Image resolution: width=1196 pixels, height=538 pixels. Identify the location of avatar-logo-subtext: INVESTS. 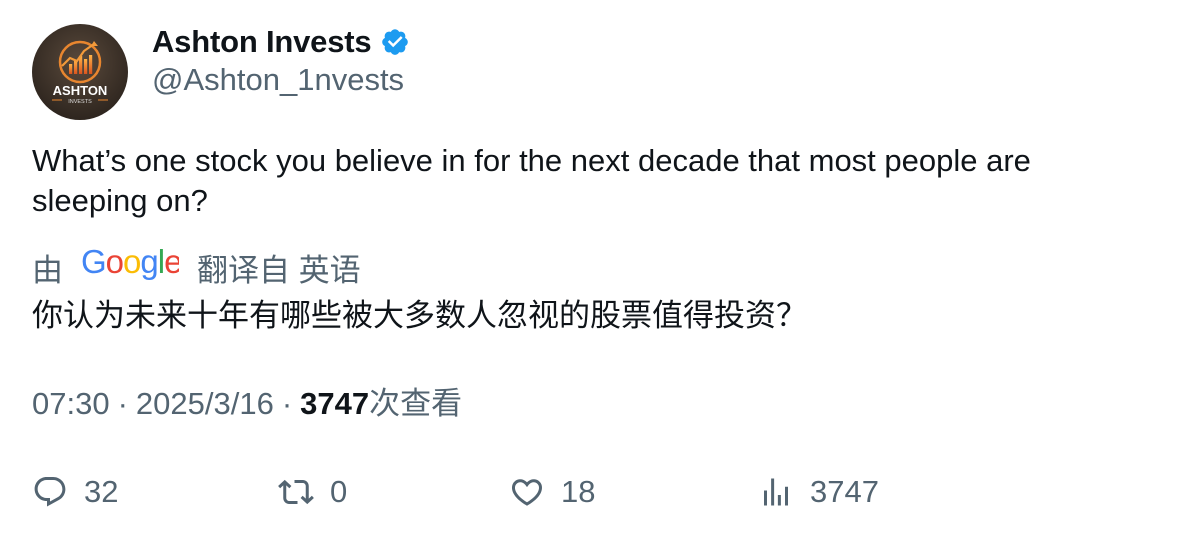
(80, 102).